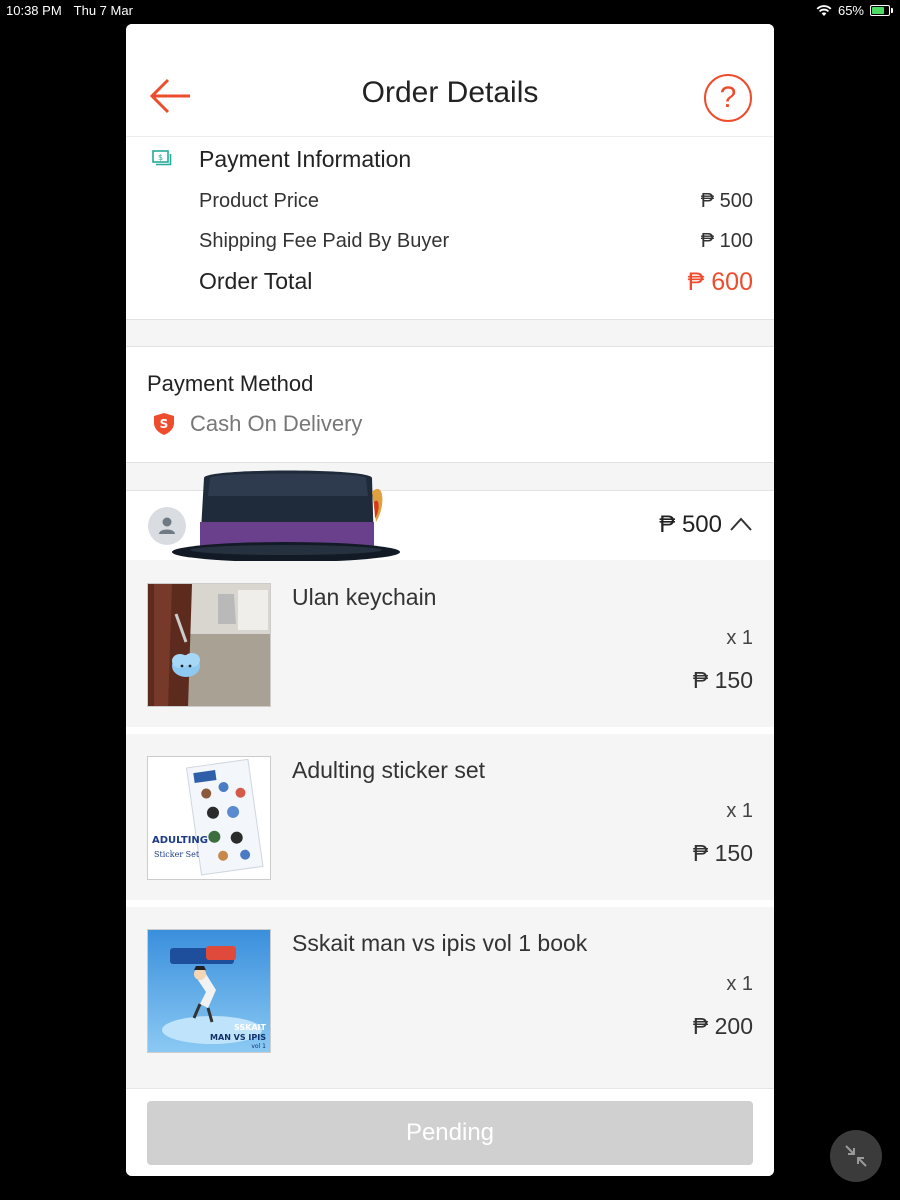  What do you see at coordinates (878, 10) in the screenshot?
I see `battery-level` at bounding box center [878, 10].